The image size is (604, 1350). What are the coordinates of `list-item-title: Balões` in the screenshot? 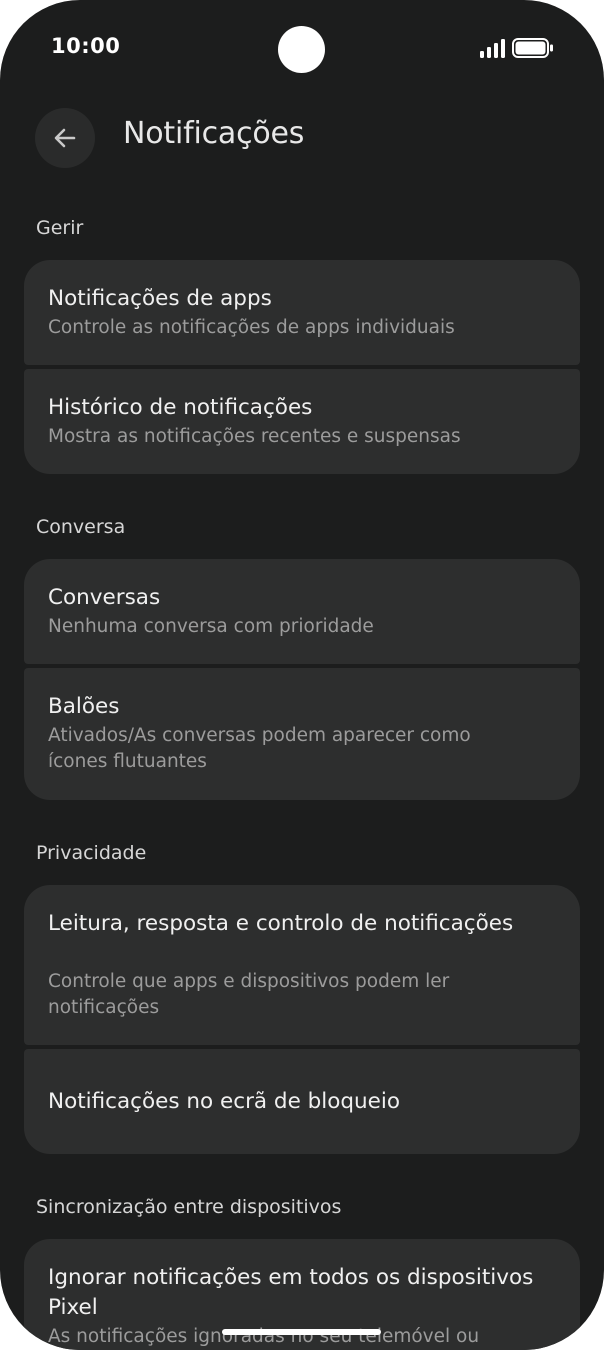 It's located at (84, 706).